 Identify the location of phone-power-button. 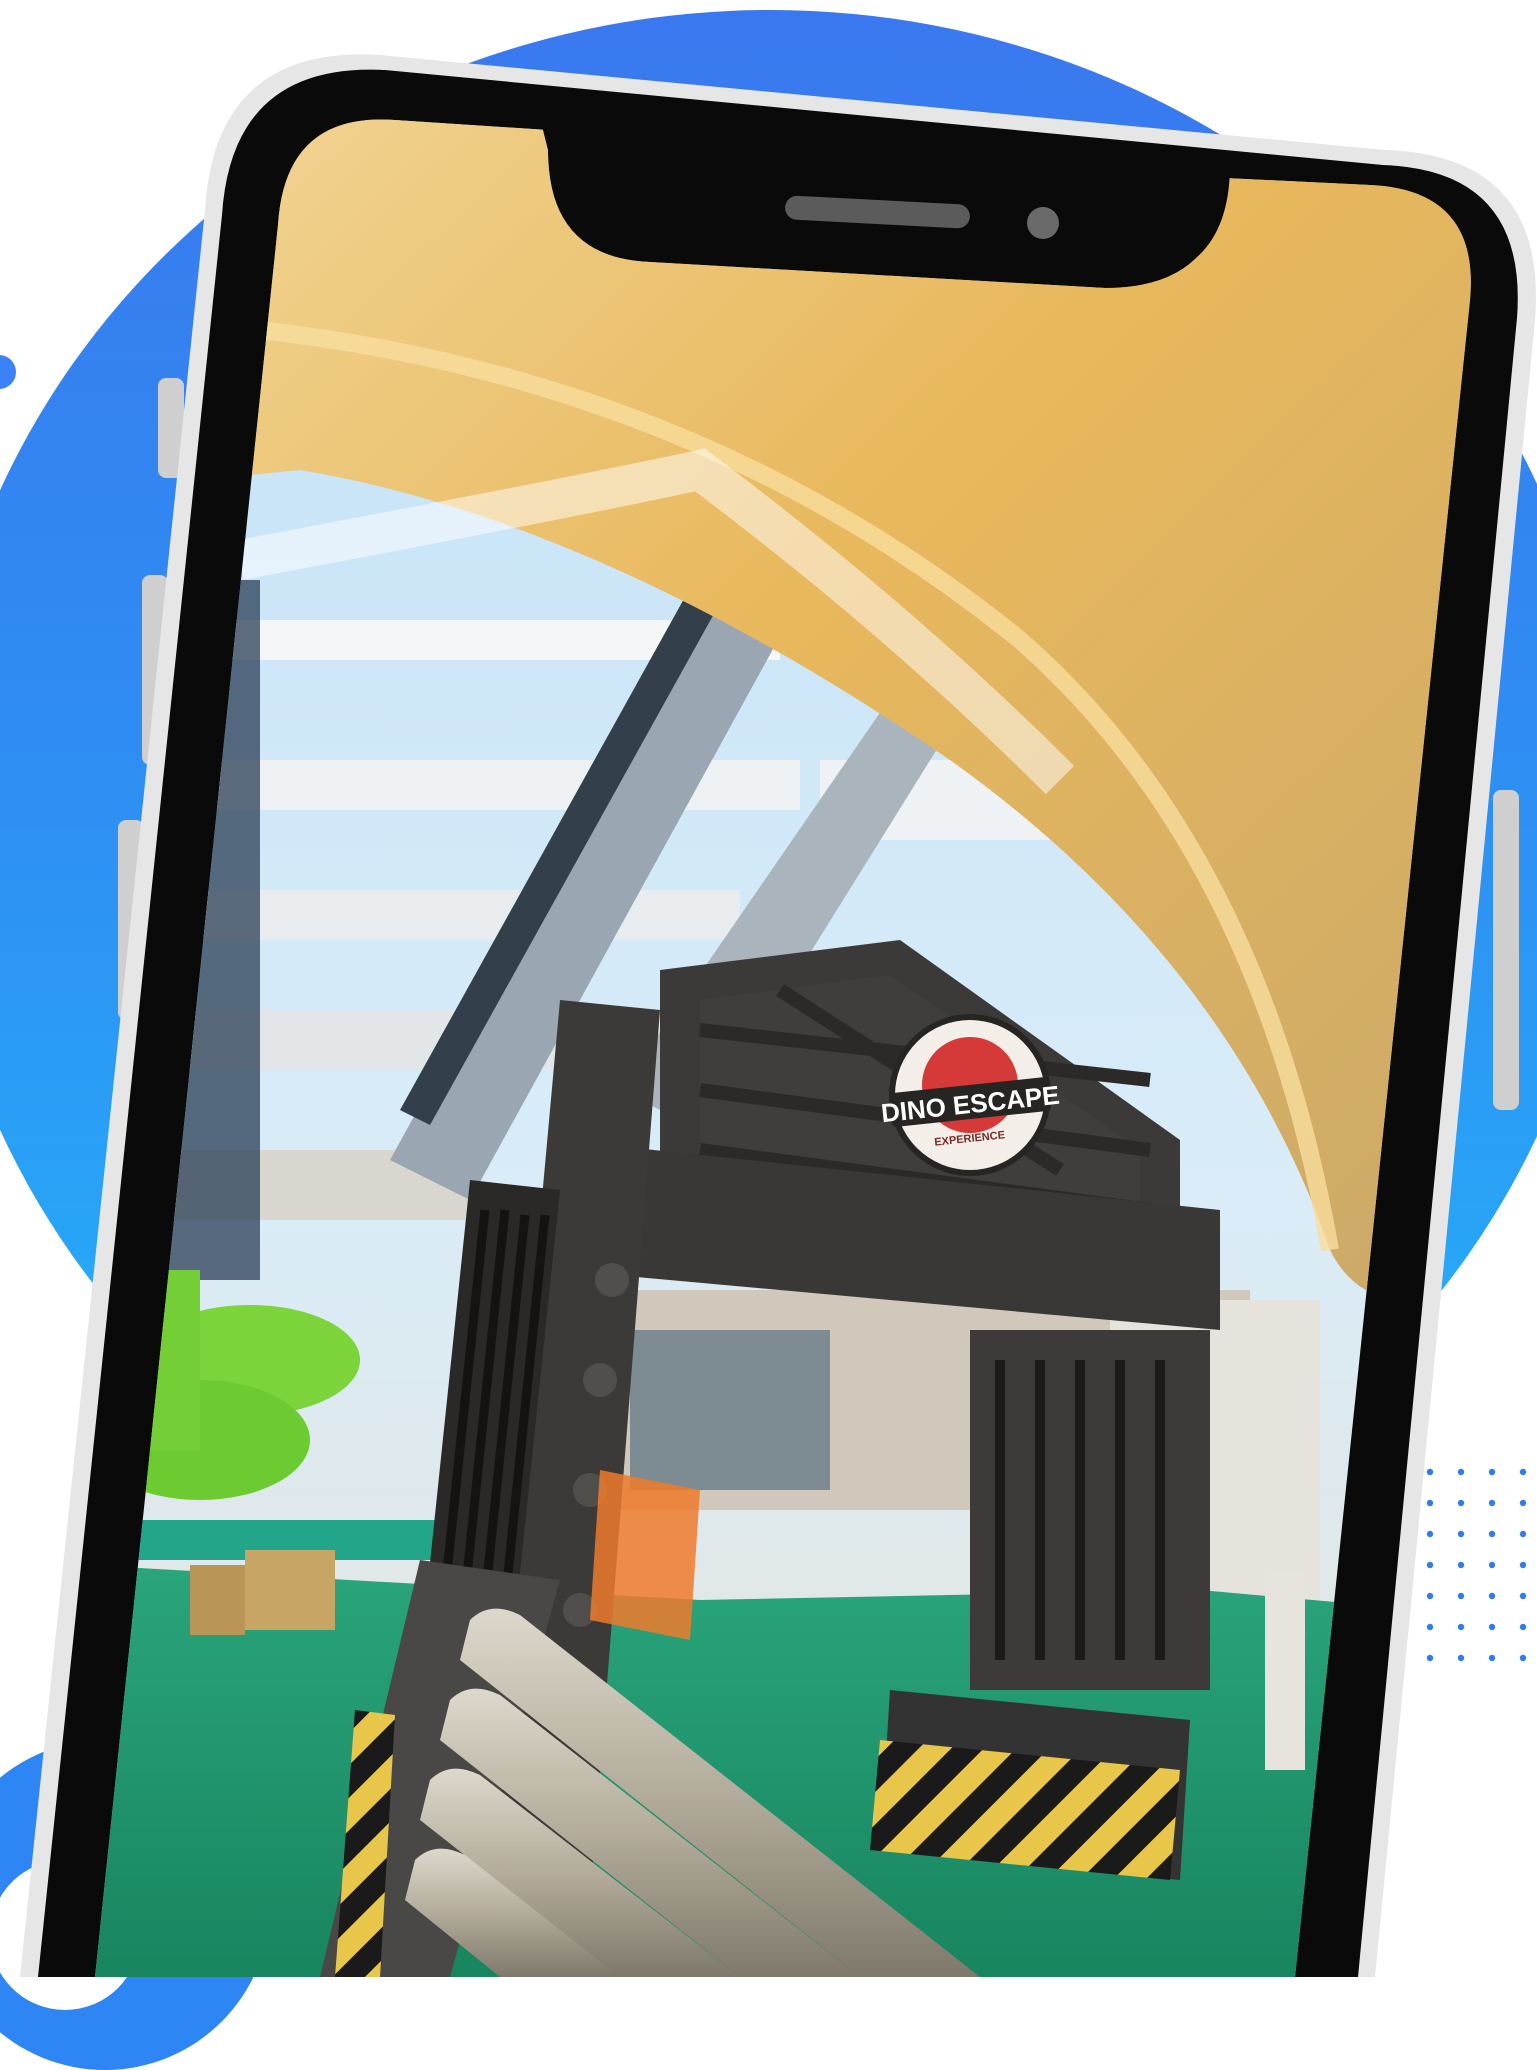
(1506, 950).